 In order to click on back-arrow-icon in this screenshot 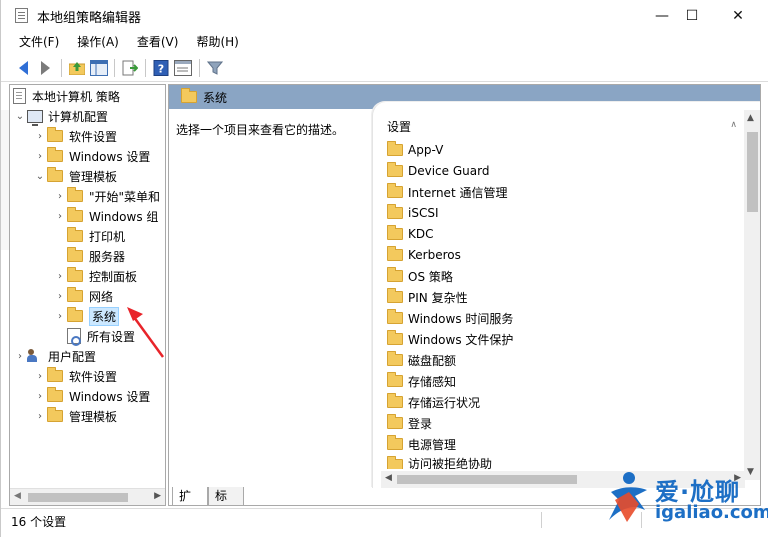, I will do `click(23, 68)`.